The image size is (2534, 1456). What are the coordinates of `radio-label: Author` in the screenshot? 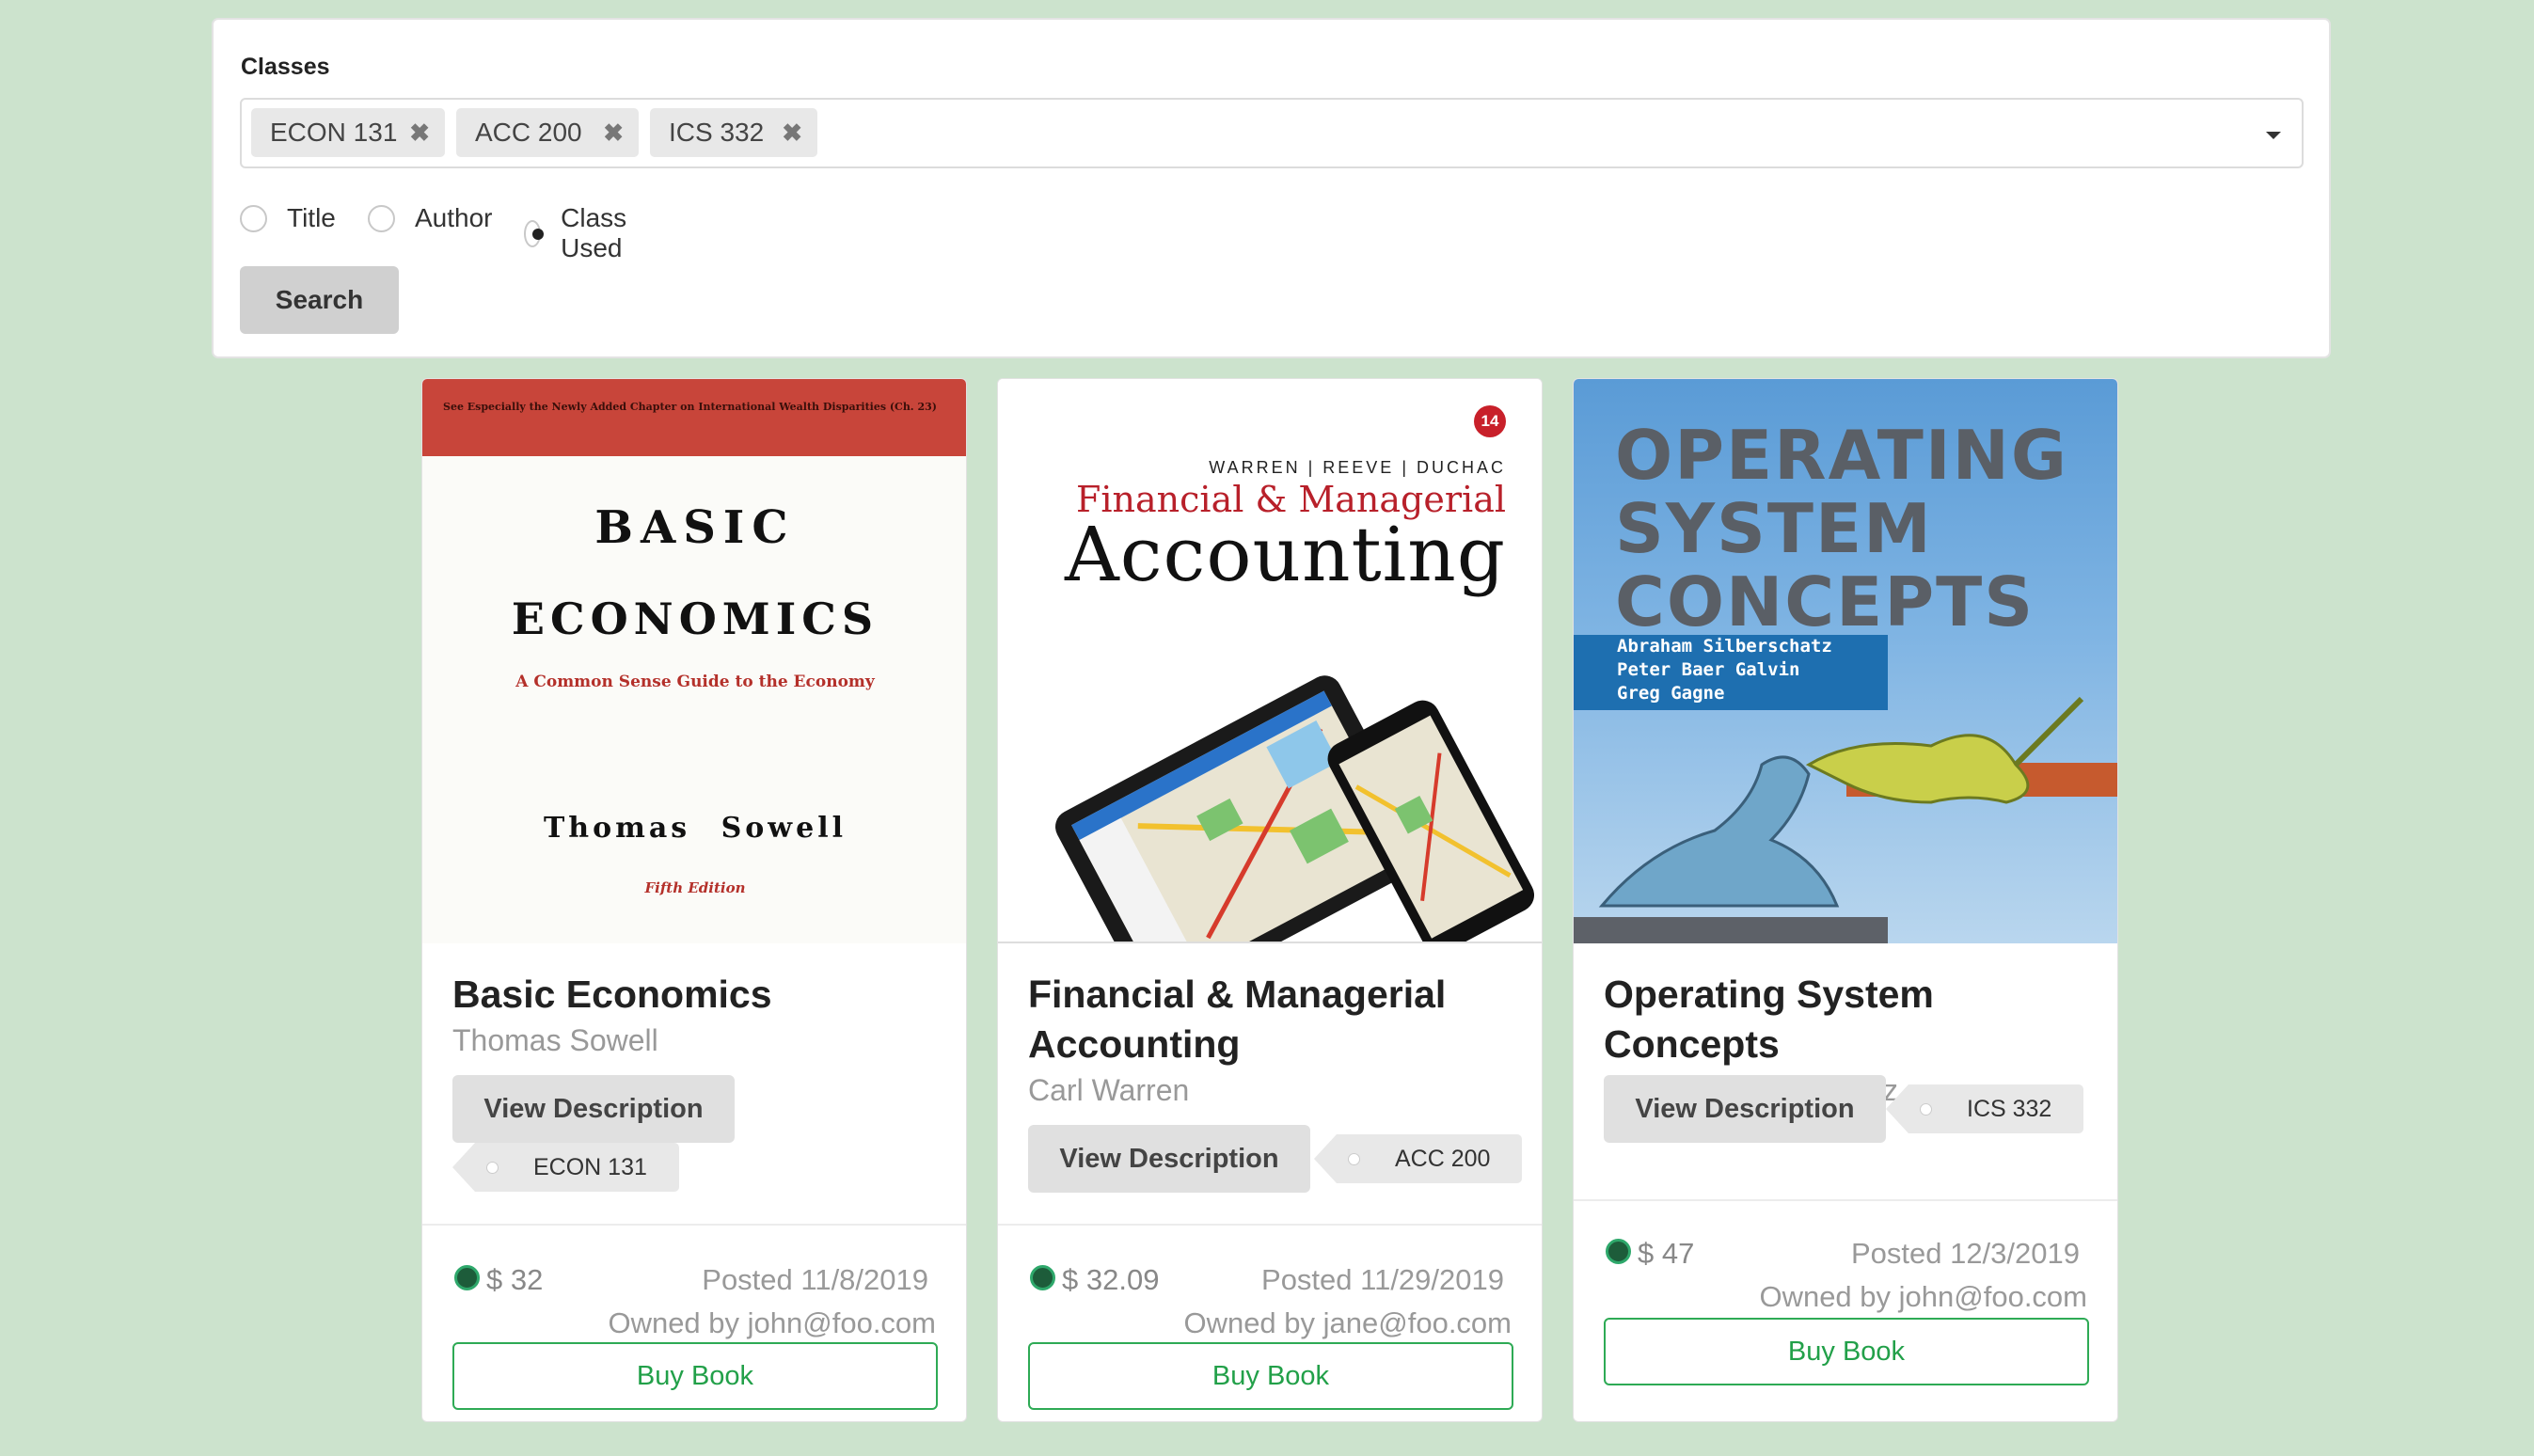 It's located at (454, 217).